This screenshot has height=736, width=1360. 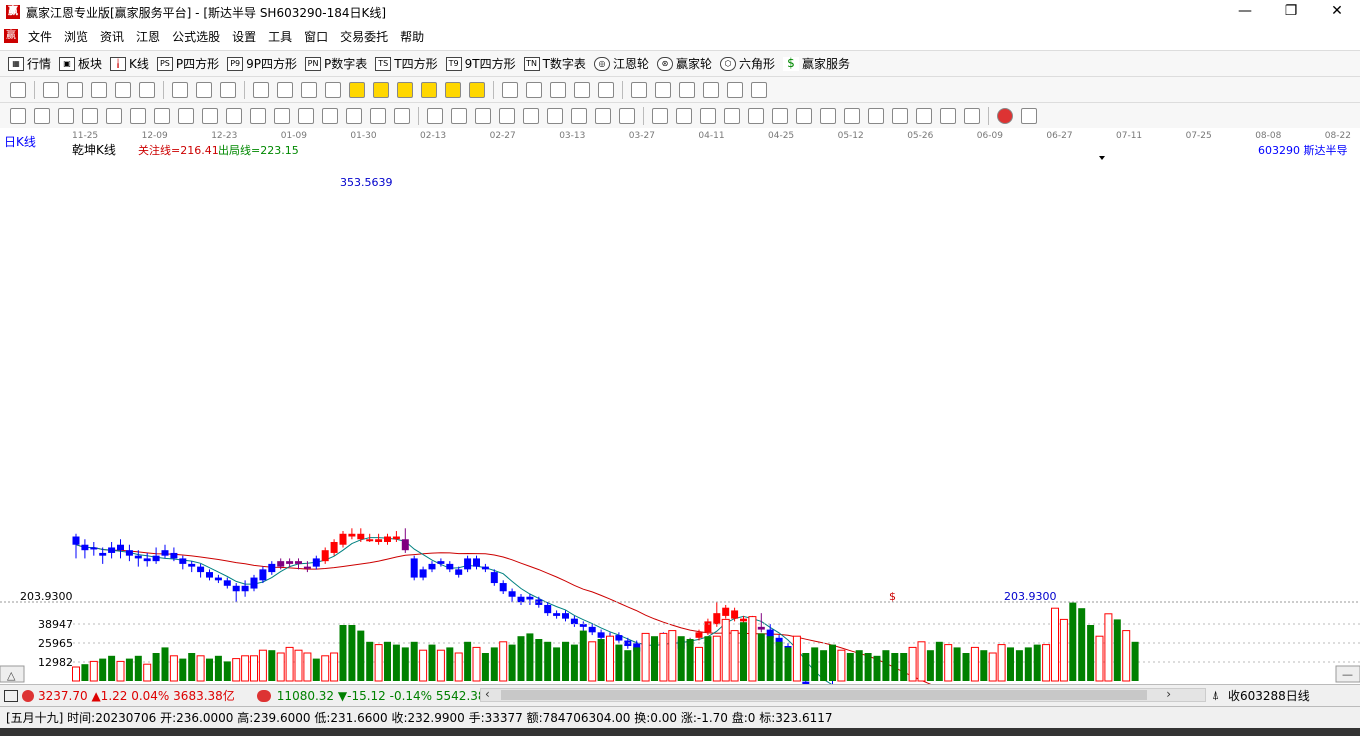 I want to click on tool-p-icon, so click(x=603, y=115).